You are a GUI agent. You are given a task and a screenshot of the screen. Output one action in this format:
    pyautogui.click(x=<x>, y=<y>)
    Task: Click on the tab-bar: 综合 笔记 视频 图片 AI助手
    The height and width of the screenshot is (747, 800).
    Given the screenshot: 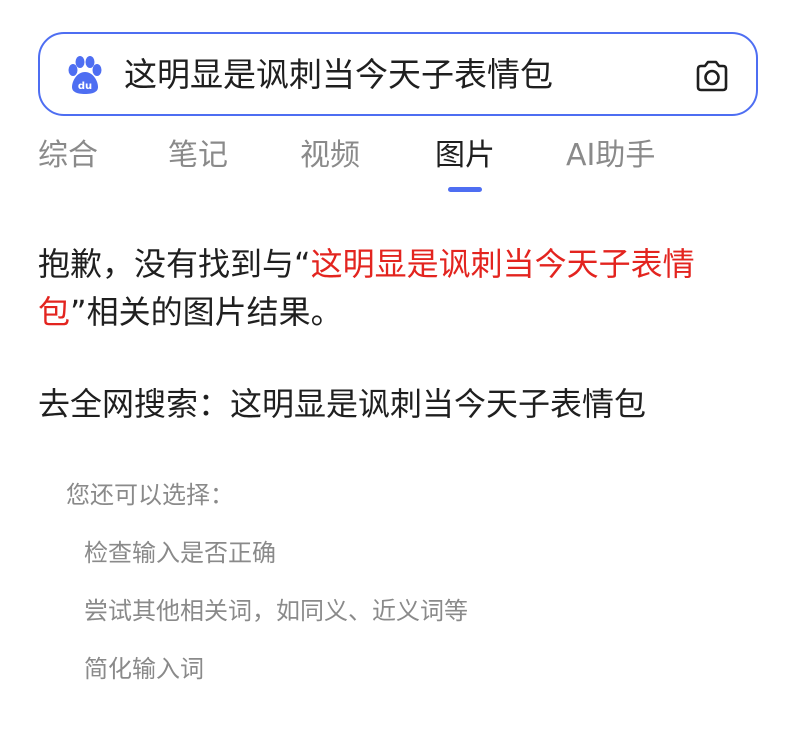 What is the action you would take?
    pyautogui.click(x=400, y=167)
    